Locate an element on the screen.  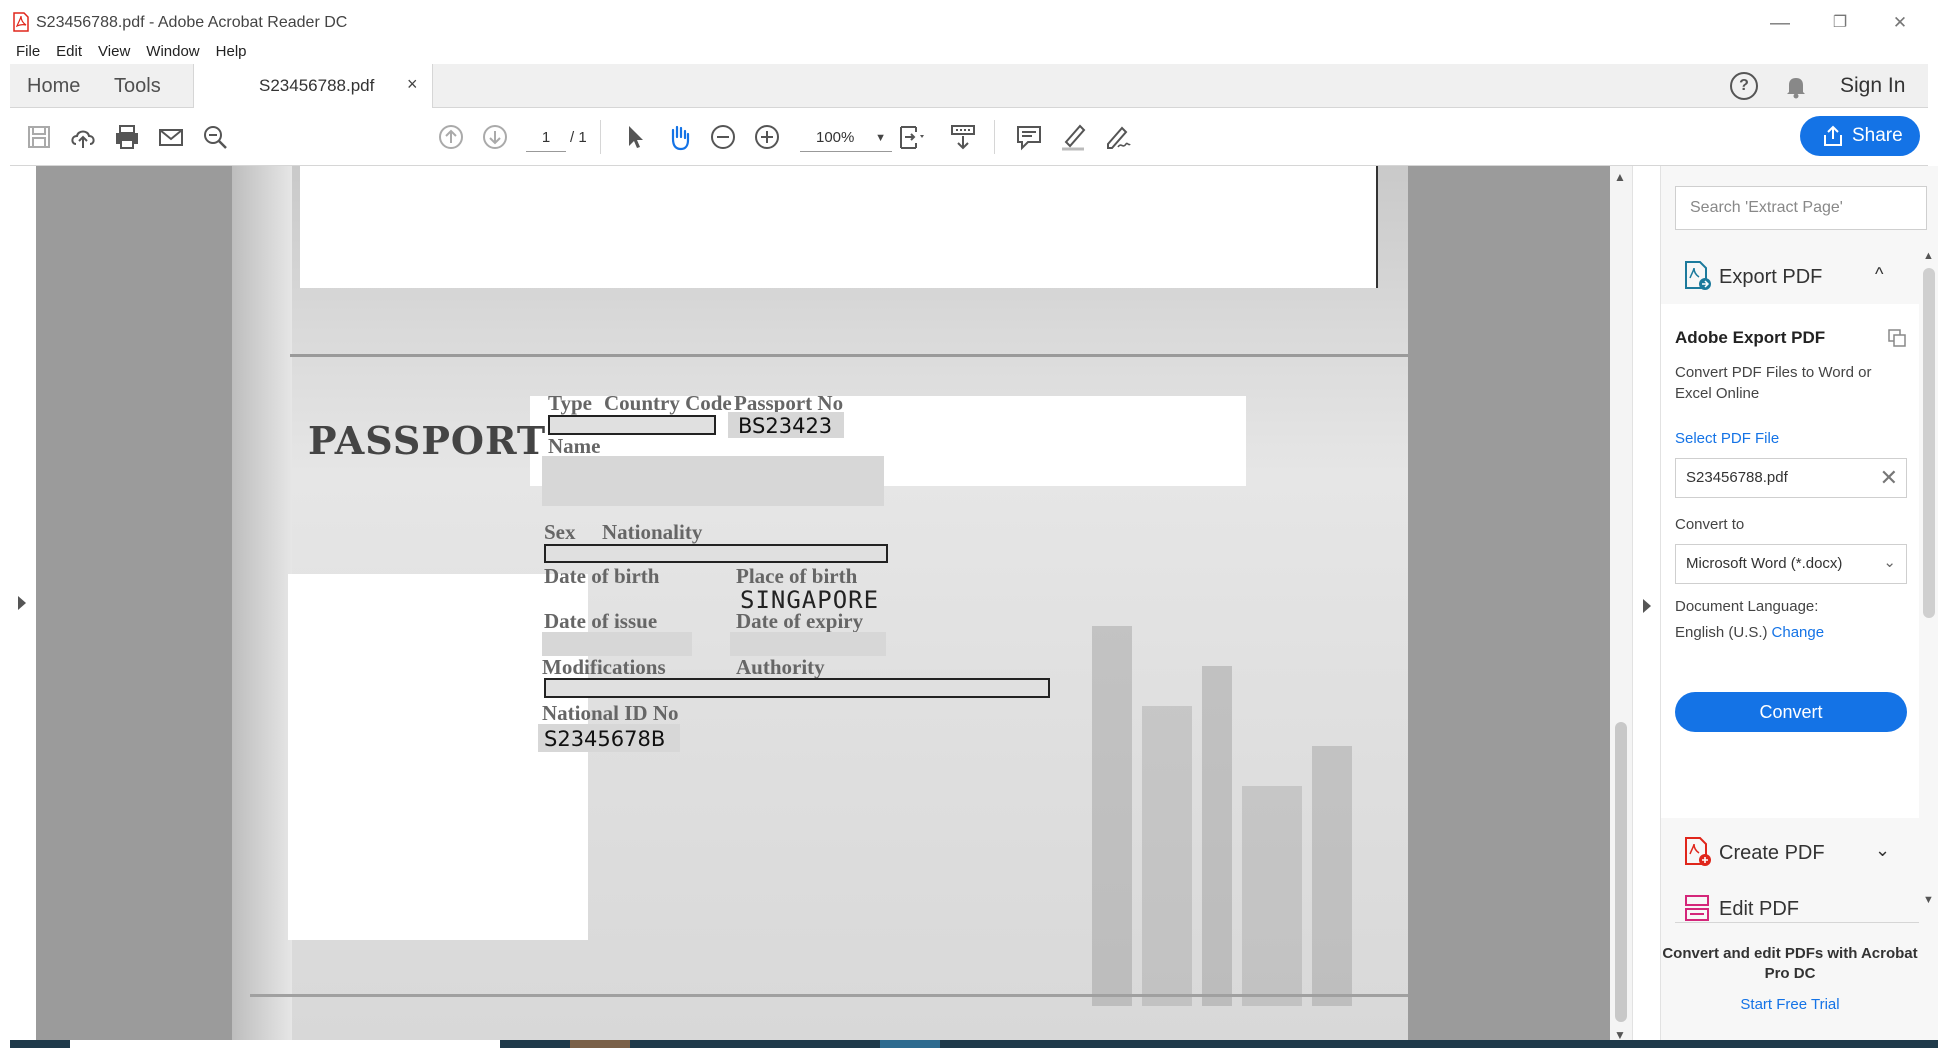
notification-bell-icon is located at coordinates (1796, 86).